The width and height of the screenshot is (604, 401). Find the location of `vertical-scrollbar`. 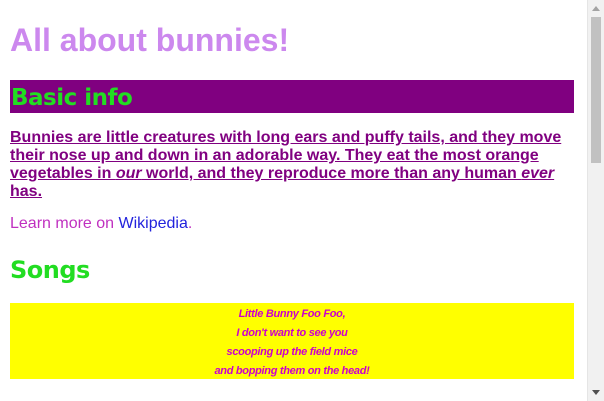

vertical-scrollbar is located at coordinates (595, 200).